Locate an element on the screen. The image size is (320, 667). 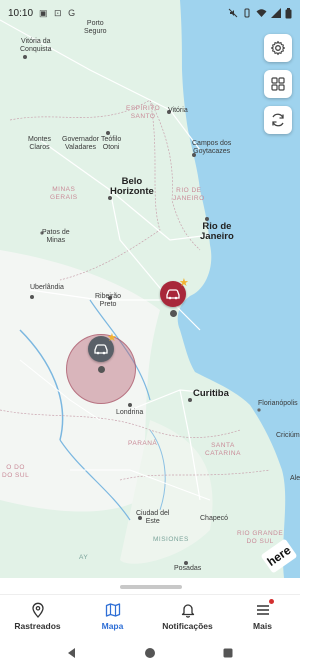
battery-icon is located at coordinates (288, 12).